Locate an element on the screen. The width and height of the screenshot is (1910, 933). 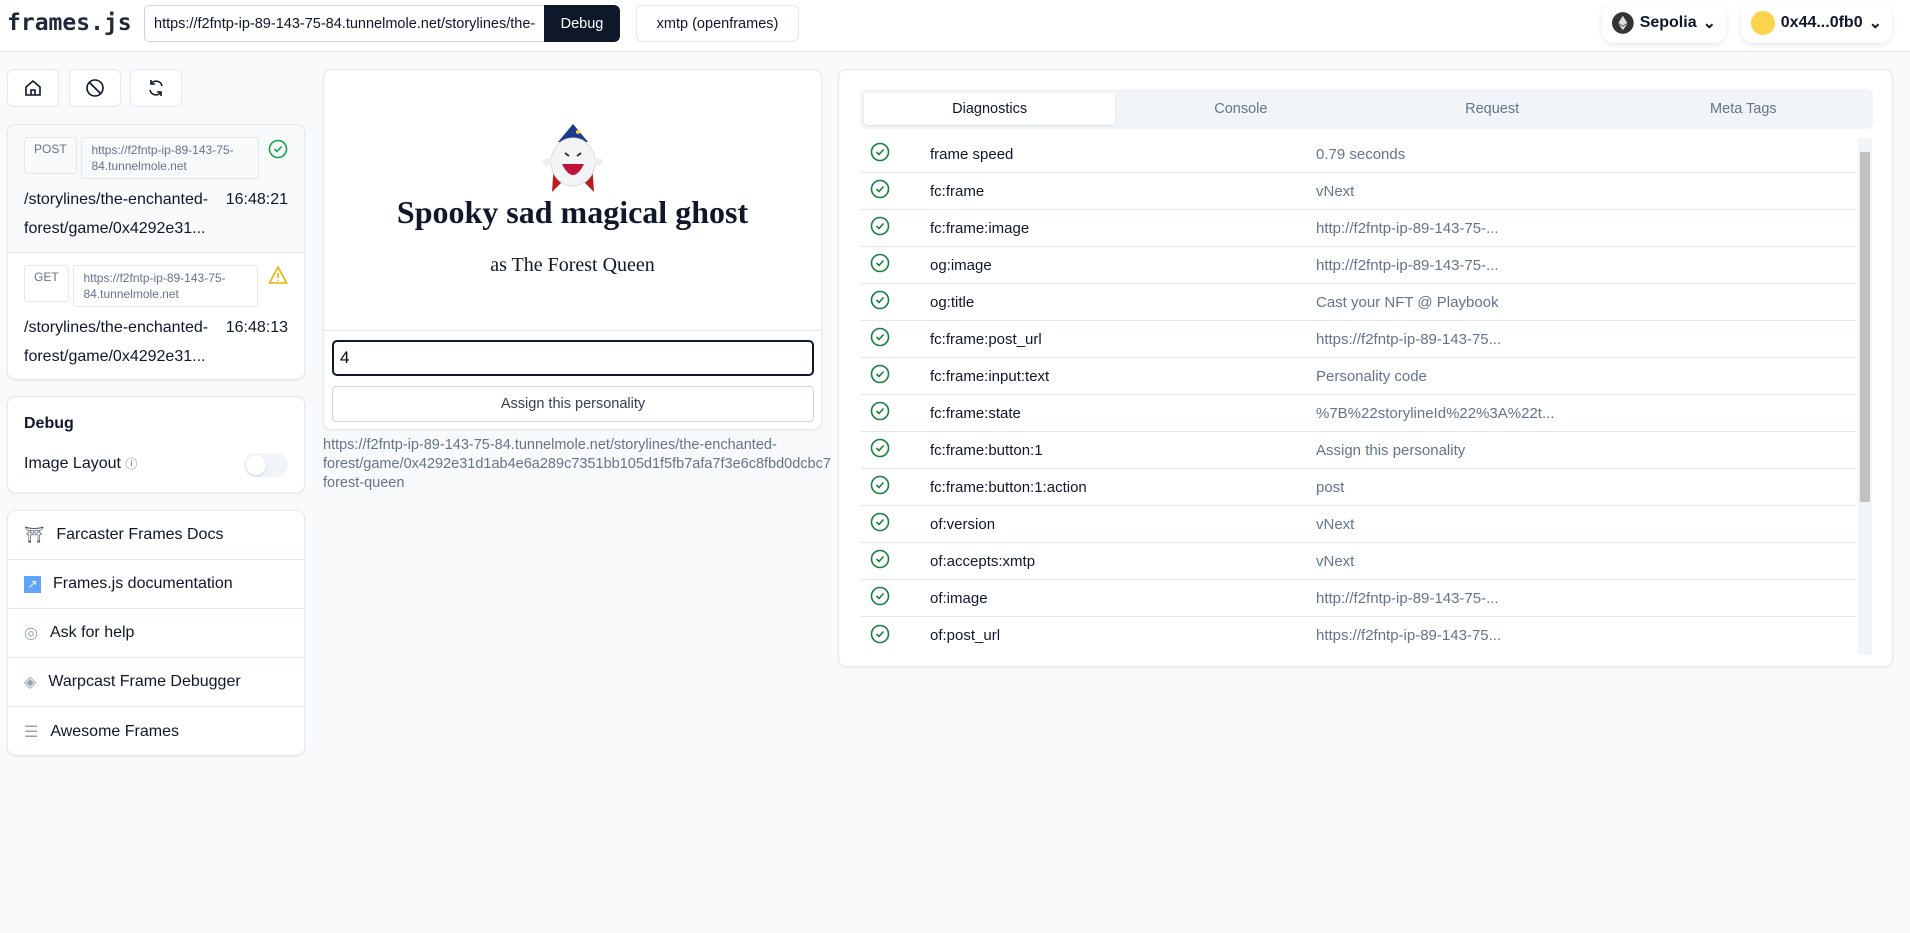
refresh-button is located at coordinates (156, 88).